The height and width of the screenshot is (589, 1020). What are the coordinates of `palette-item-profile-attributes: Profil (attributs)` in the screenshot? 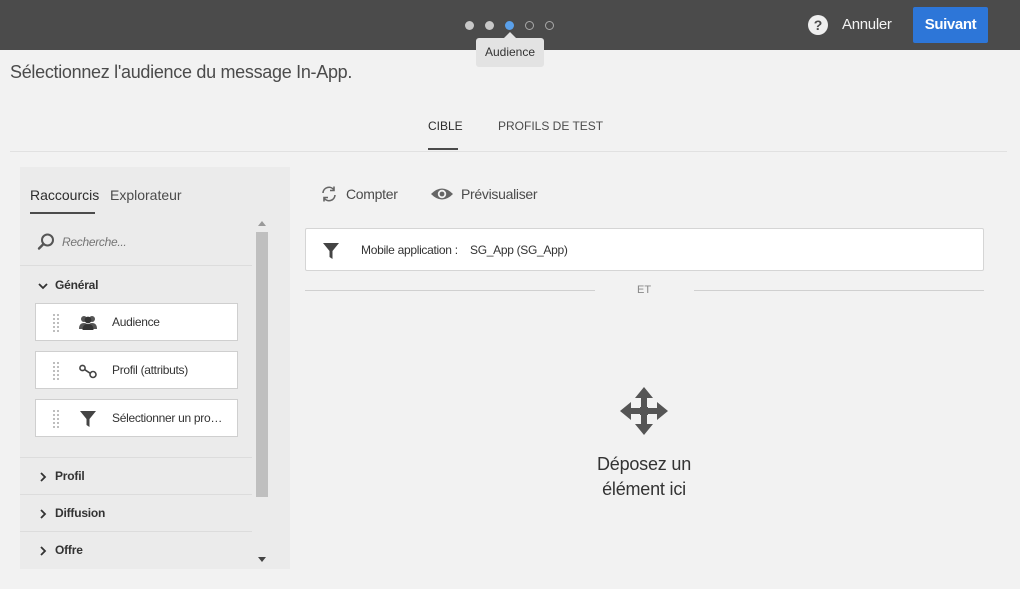 It's located at (136, 370).